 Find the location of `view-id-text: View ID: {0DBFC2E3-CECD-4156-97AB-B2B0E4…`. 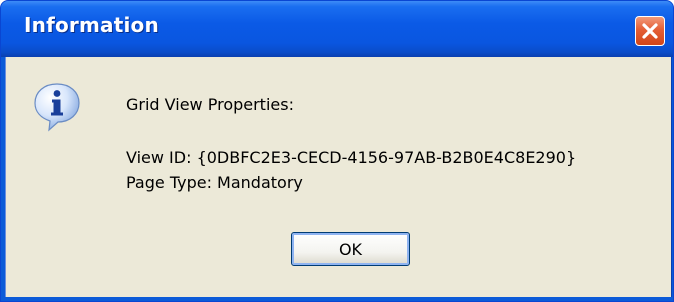

view-id-text: View ID: {0DBFC2E3-CECD-4156-97AB-B2B0E4… is located at coordinates (351, 157).